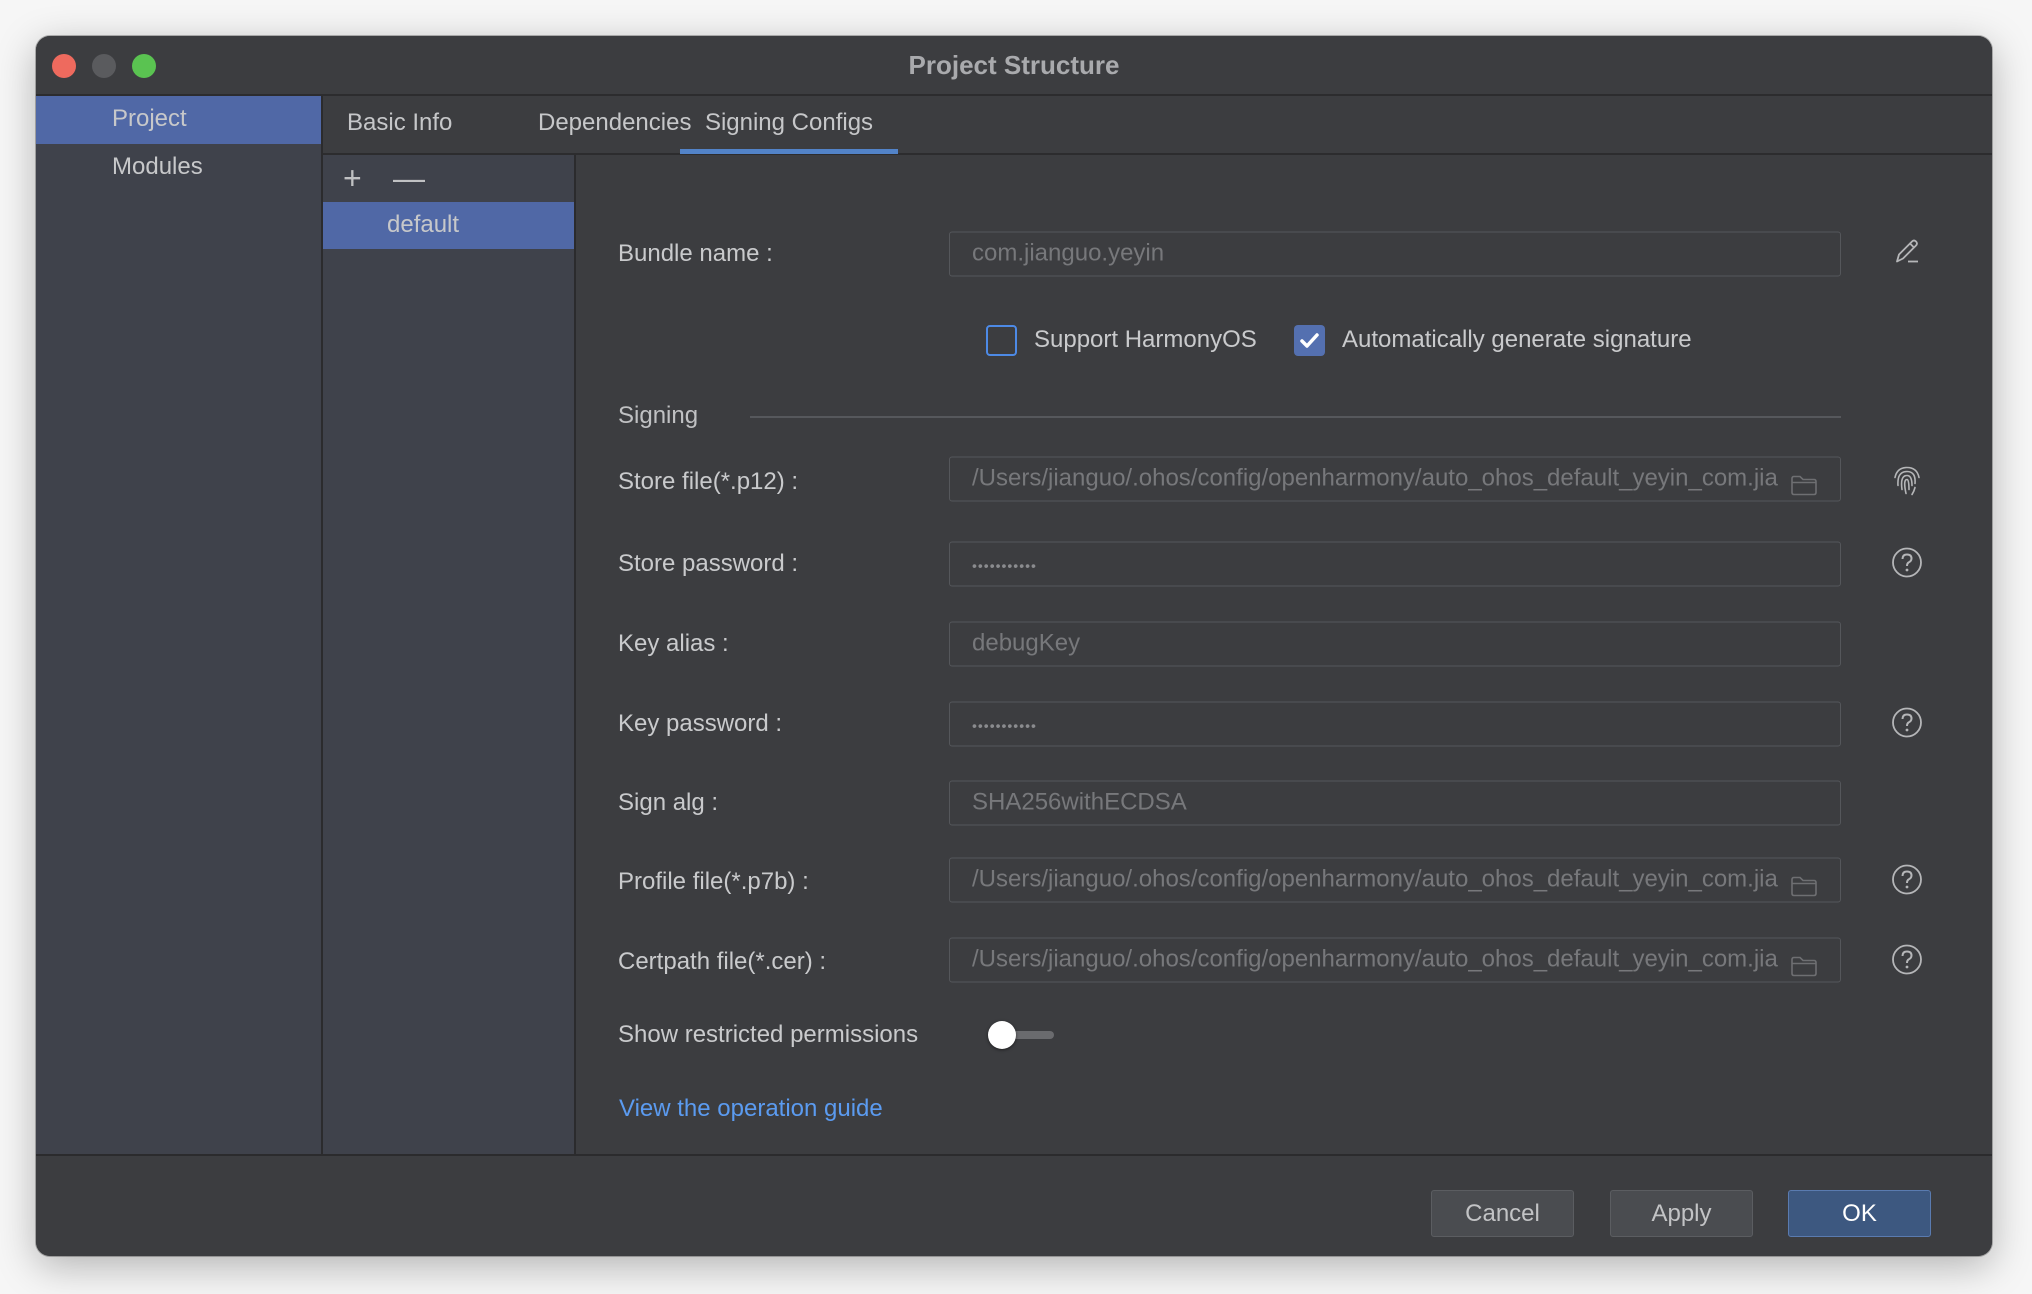 Image resolution: width=2032 pixels, height=1294 pixels. Describe the element at coordinates (614, 124) in the screenshot. I see `tab-dependencies: Dependencies` at that location.